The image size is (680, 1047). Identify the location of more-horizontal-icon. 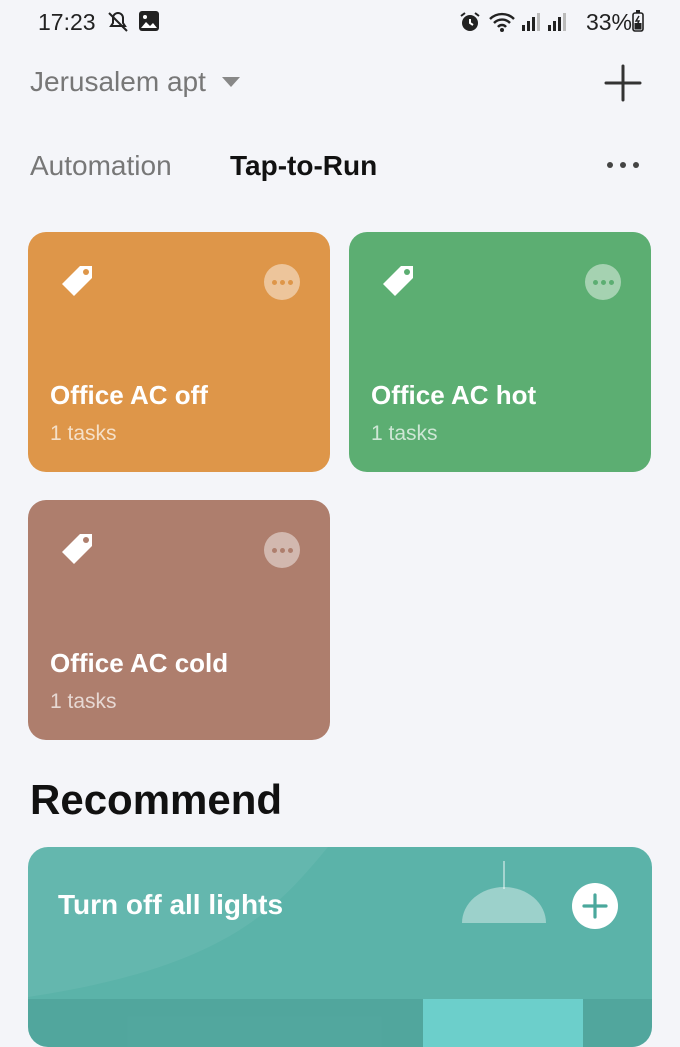
(623, 165).